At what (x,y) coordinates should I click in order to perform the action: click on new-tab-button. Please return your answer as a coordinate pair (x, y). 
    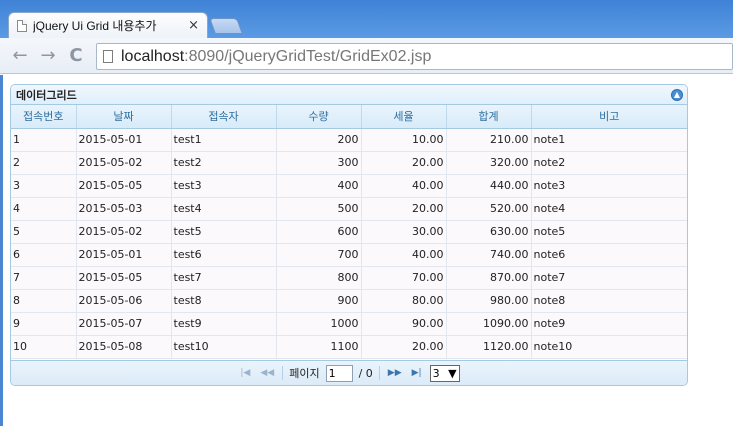
    Looking at the image, I should click on (226, 26).